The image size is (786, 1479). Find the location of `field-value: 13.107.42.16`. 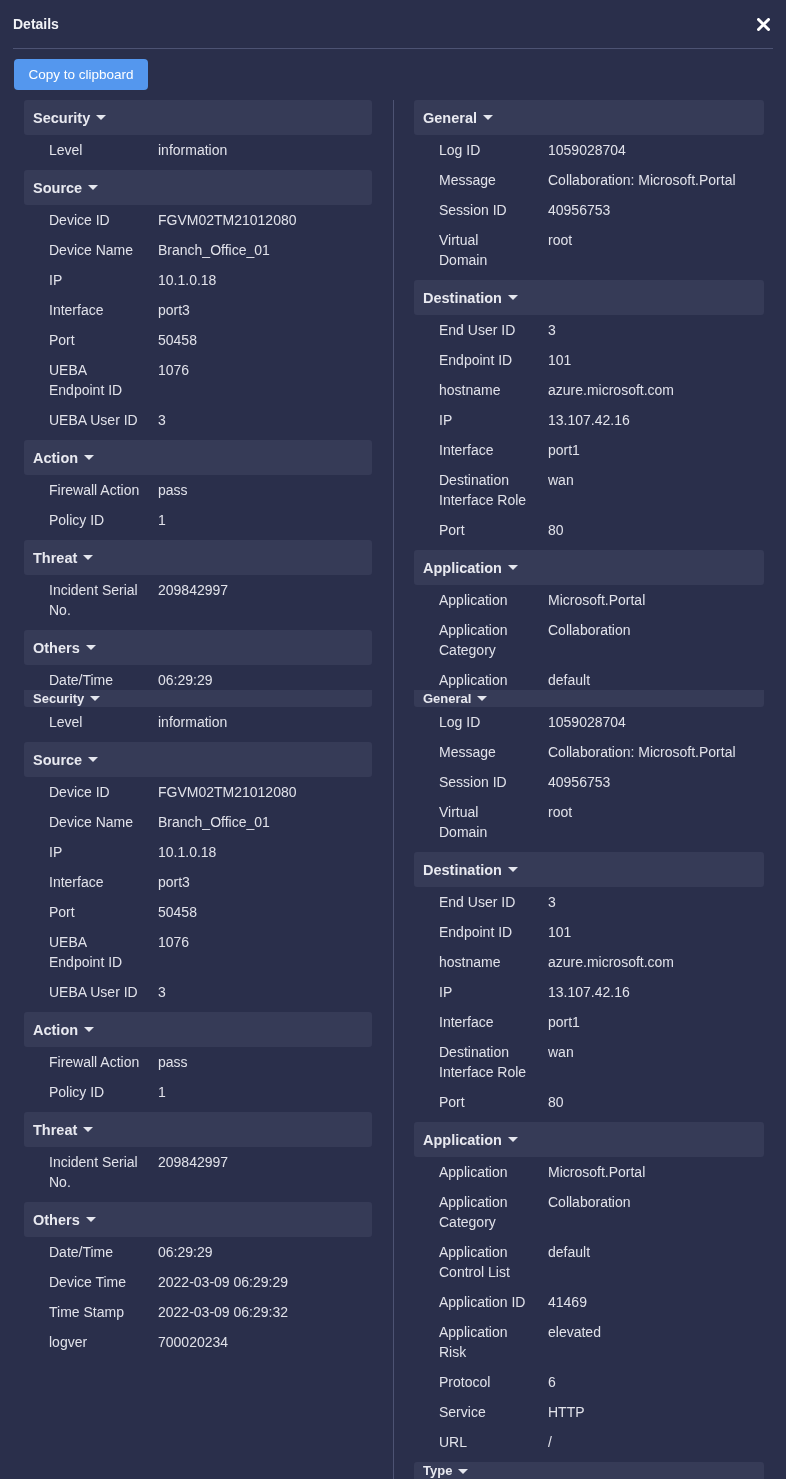

field-value: 13.107.42.16 is located at coordinates (589, 420).